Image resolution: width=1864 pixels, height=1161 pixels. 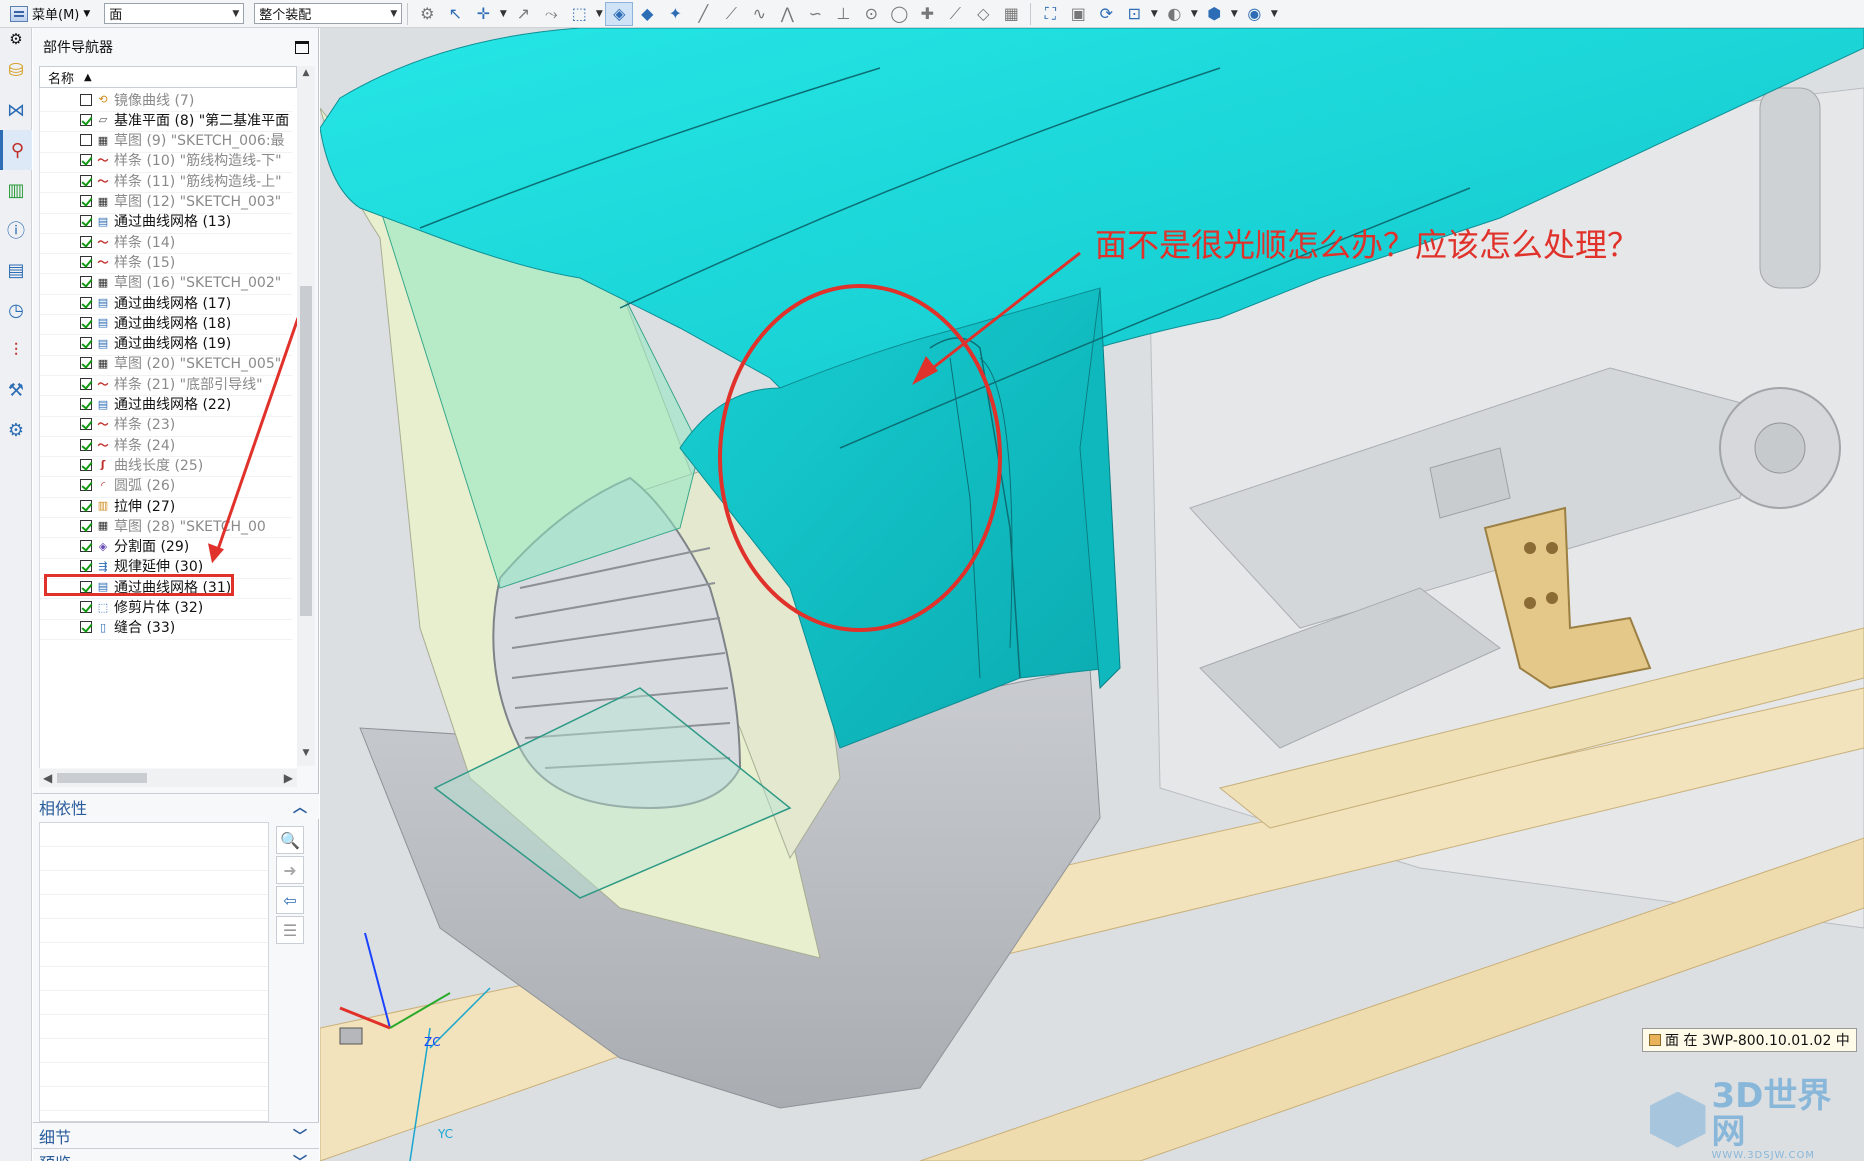 I want to click on scroll-right-icon: ▶, so click(x=288, y=778).